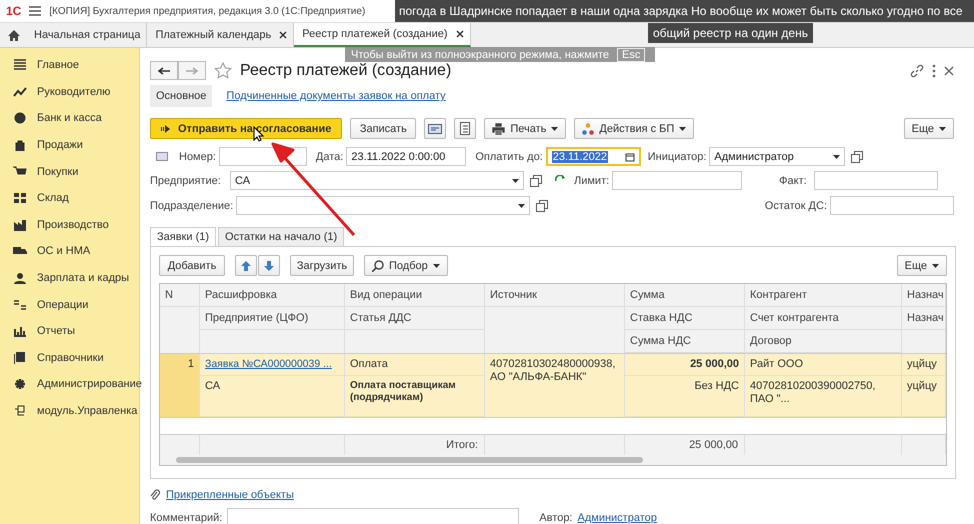 The width and height of the screenshot is (974, 524). Describe the element at coordinates (165, 128) in the screenshot. I see `arrow-icon` at that location.